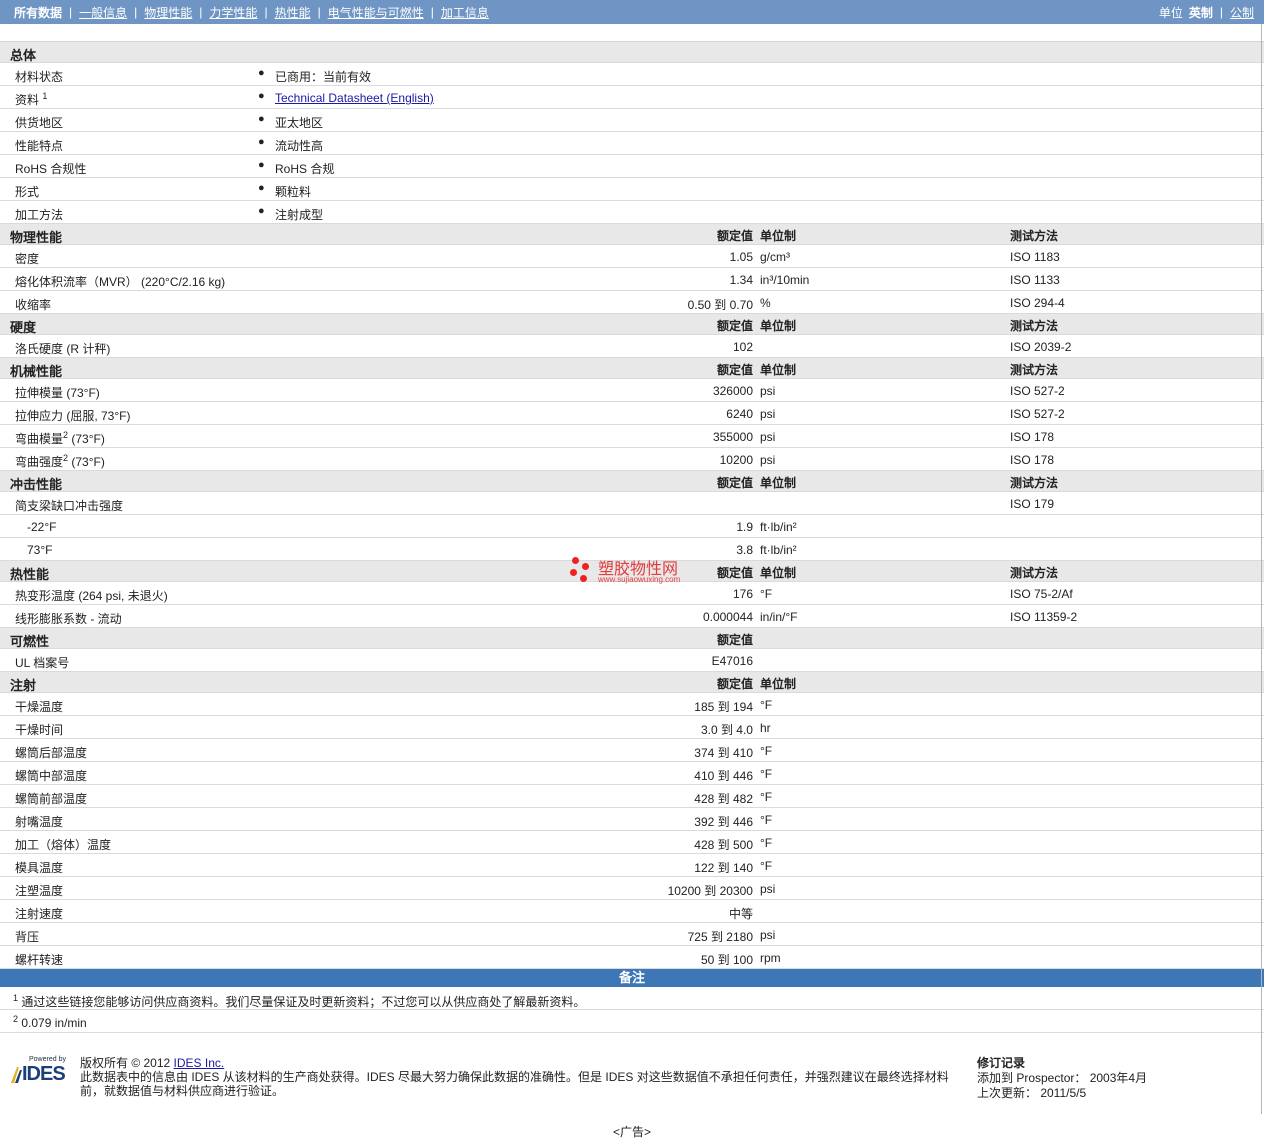 The image size is (1264, 1141). I want to click on property-label: 加工方法, so click(39, 215).